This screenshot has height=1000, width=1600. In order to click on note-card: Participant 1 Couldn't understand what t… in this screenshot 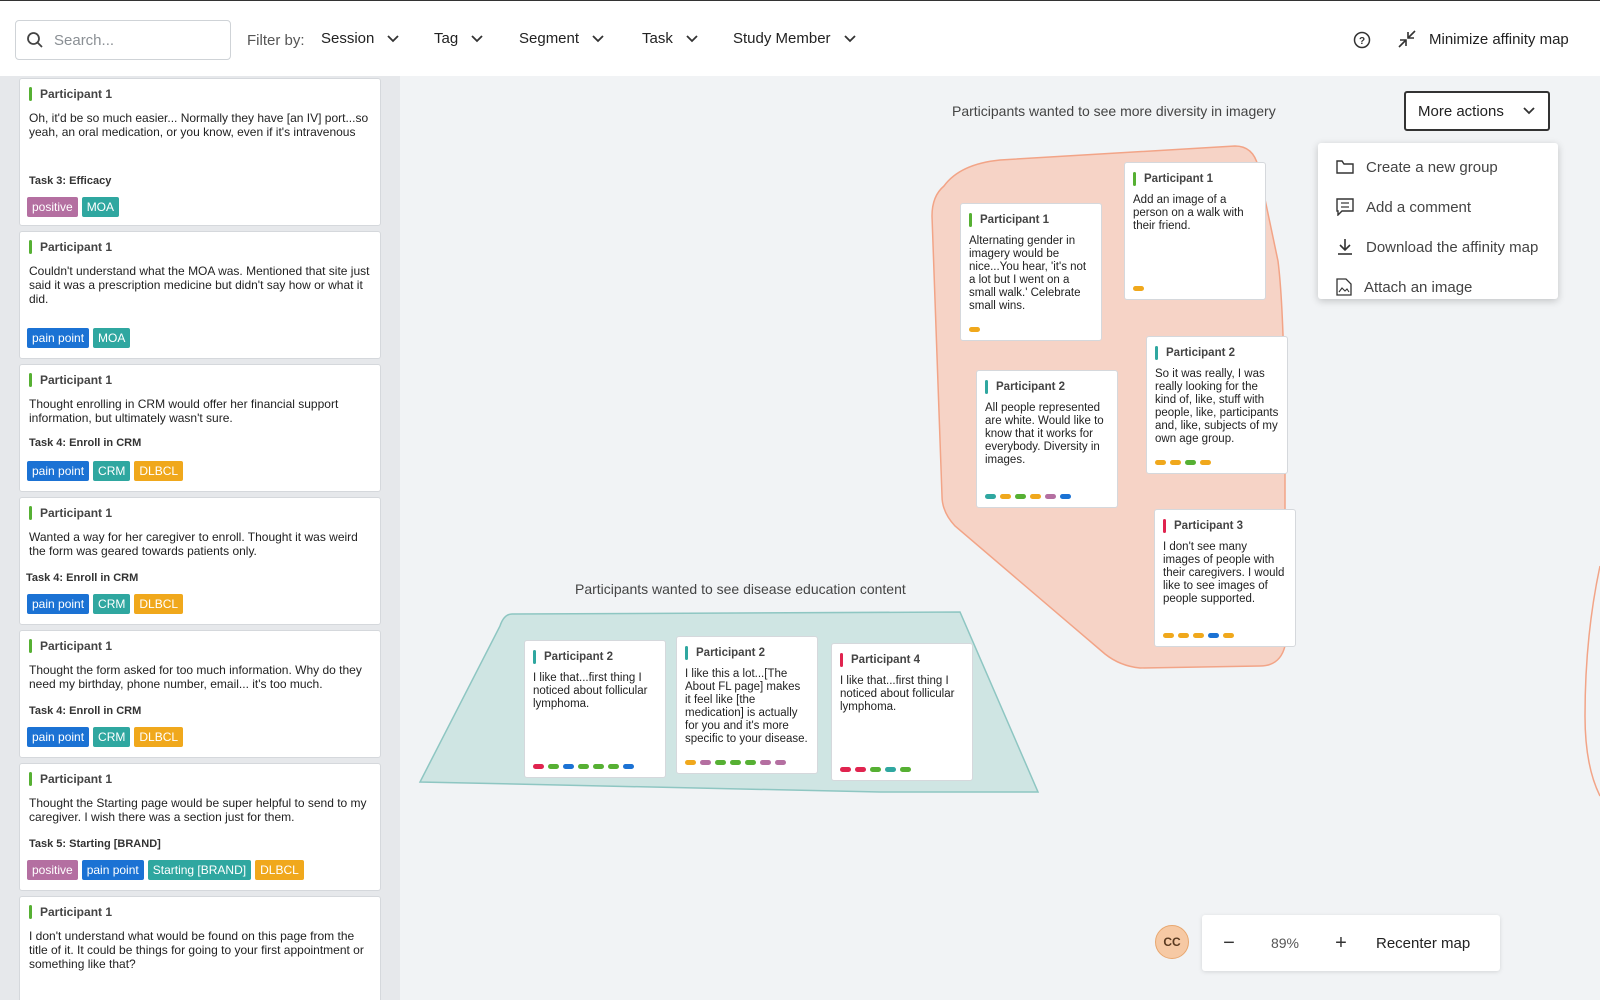, I will do `click(200, 295)`.